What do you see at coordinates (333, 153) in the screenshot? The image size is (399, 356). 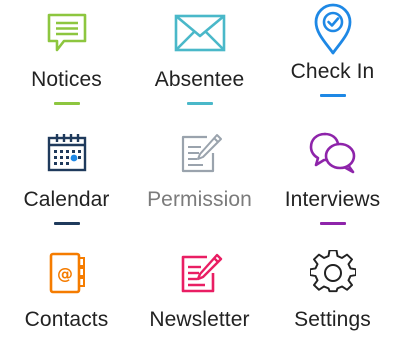 I see `chat-bubbles-icon` at bounding box center [333, 153].